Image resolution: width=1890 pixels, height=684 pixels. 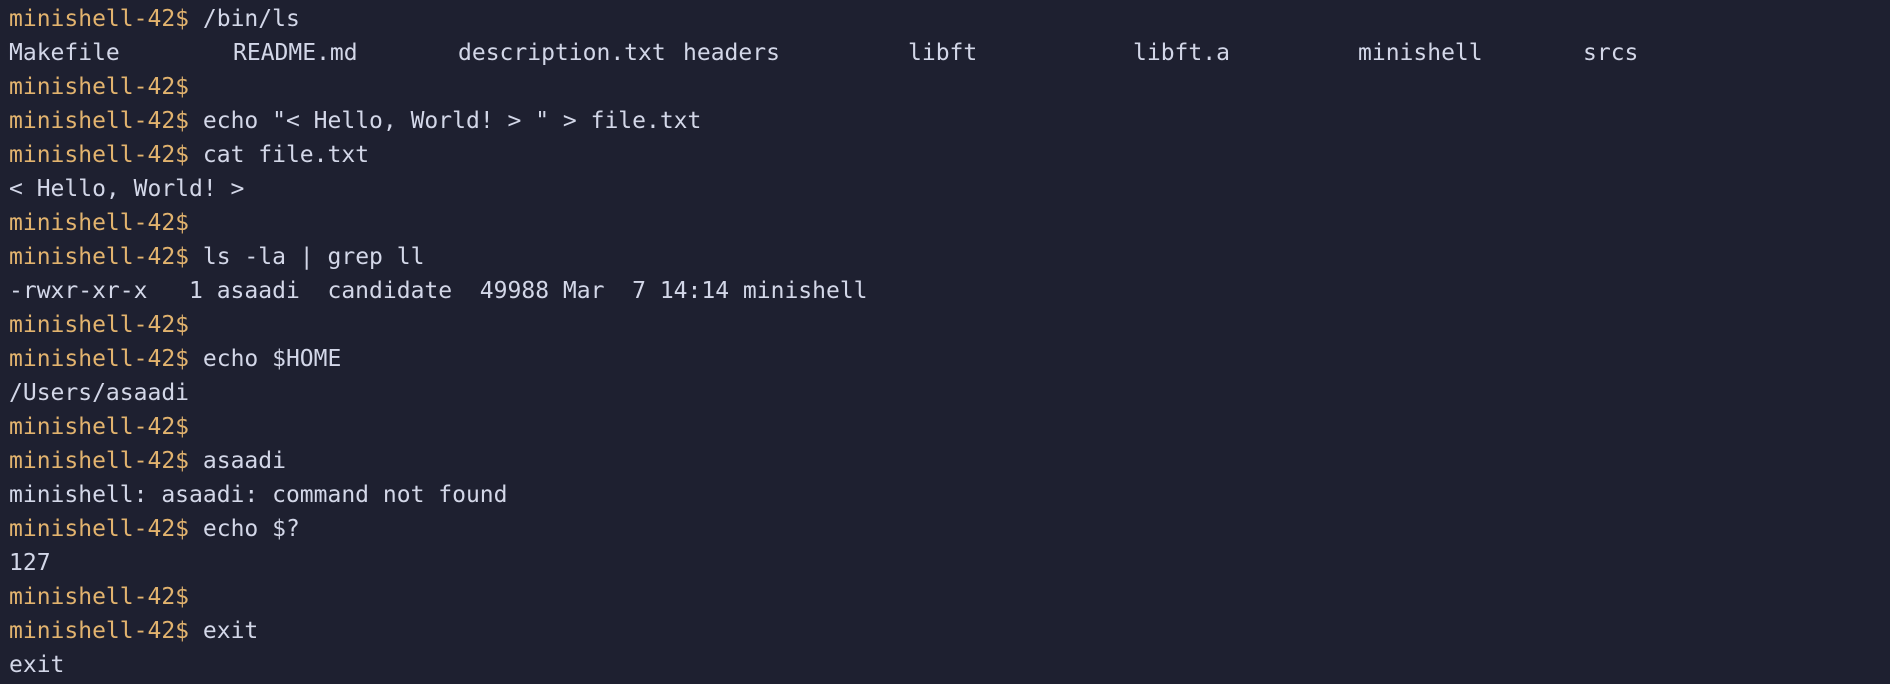 I want to click on prompt-line: minishell-42$ /bin/ls, so click(x=949, y=19).